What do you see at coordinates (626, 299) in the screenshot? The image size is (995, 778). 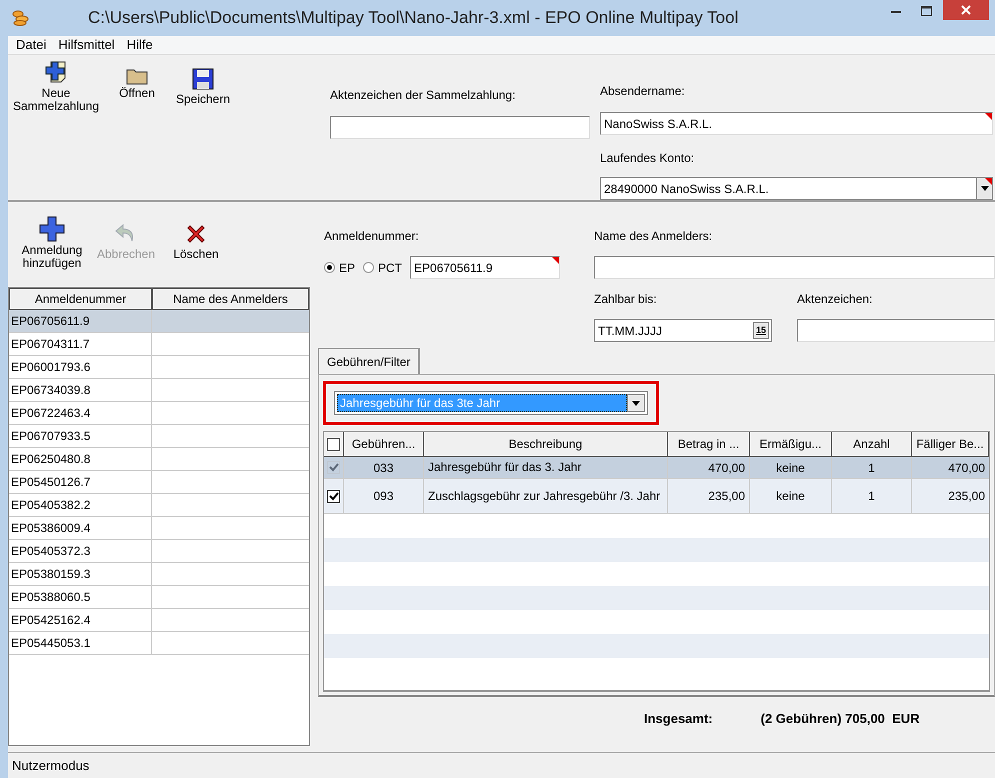 I see `field-label: Zahlbar bis:` at bounding box center [626, 299].